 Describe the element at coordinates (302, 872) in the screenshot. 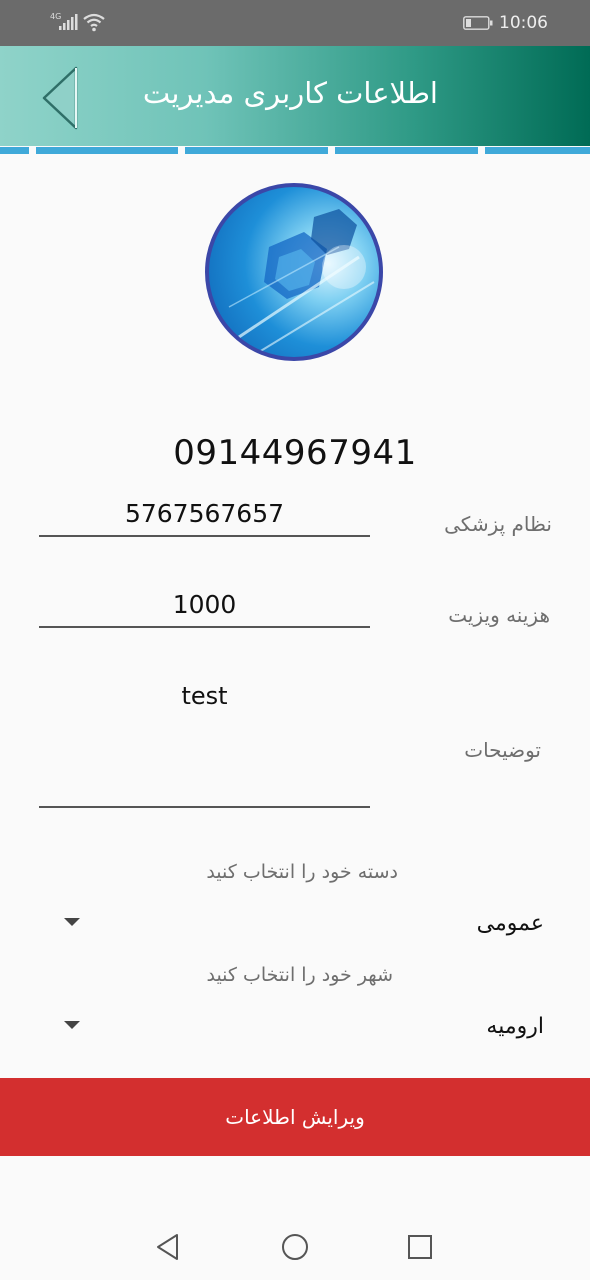

I see `category-hint: دسته خود را انتخاب کنید` at that location.